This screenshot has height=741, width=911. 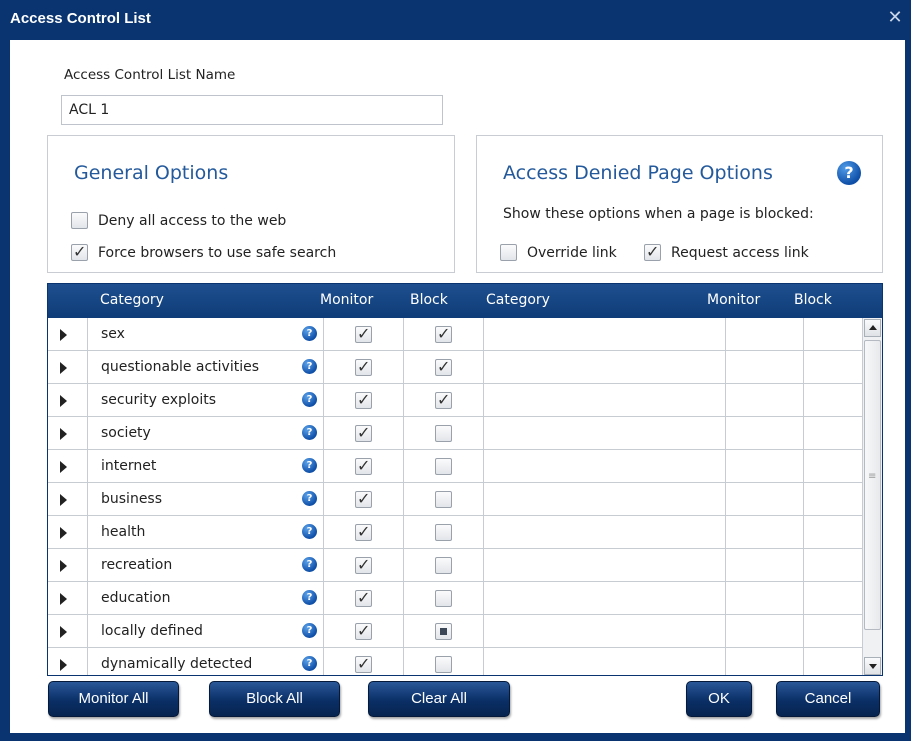 What do you see at coordinates (439, 699) in the screenshot?
I see `clear-all-button: Clear All` at bounding box center [439, 699].